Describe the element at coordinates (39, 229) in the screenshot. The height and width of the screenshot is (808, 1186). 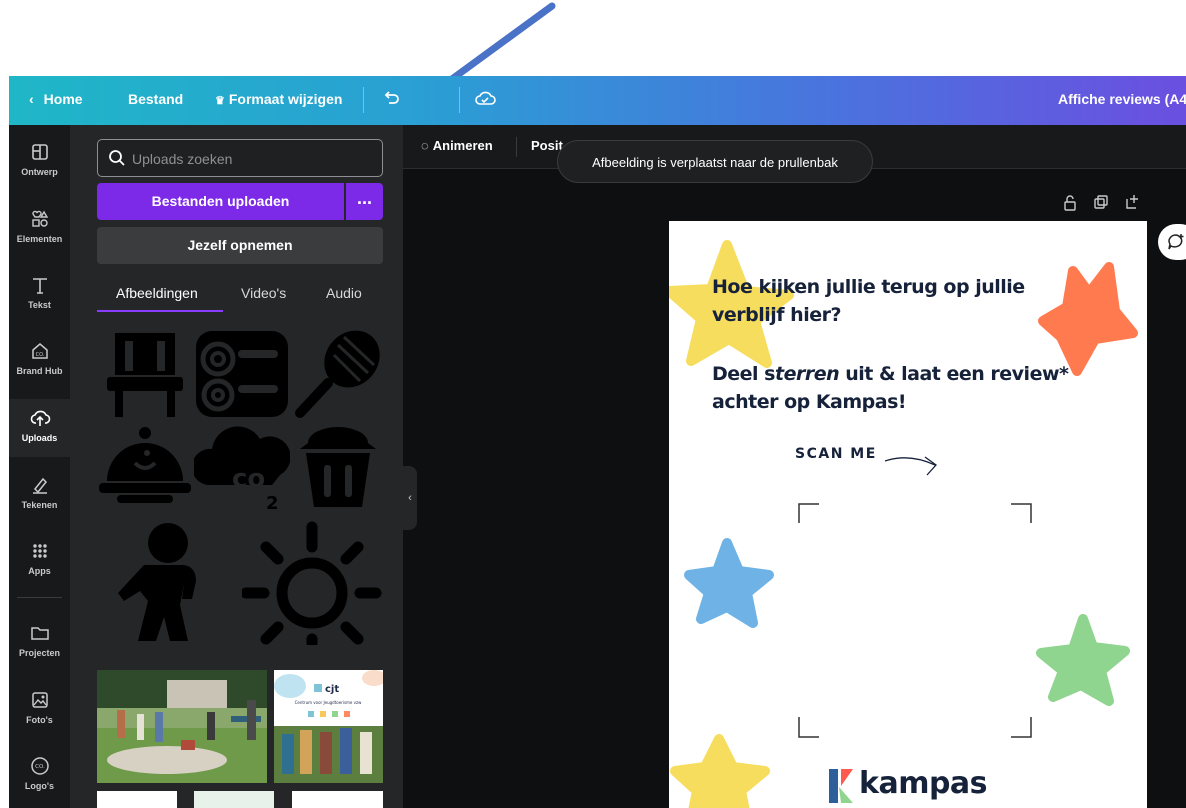
I see `rail-item-elementen: Elementen` at that location.